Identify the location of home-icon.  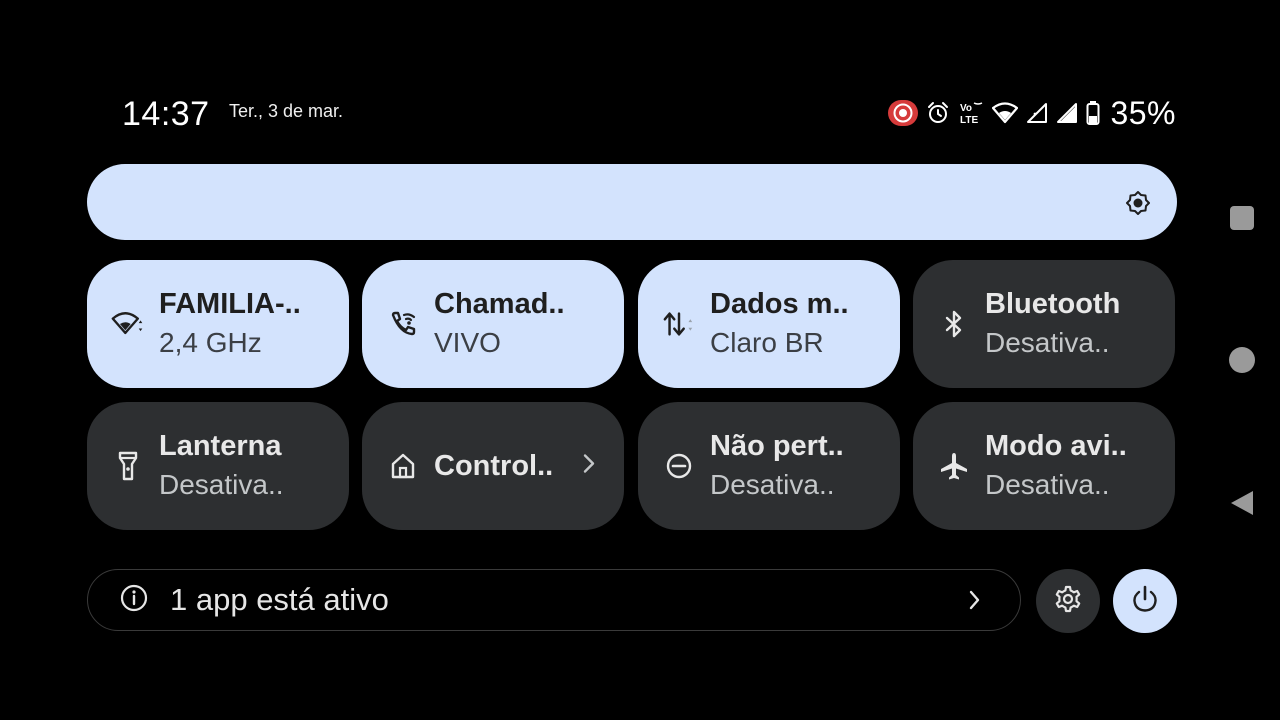
(403, 466).